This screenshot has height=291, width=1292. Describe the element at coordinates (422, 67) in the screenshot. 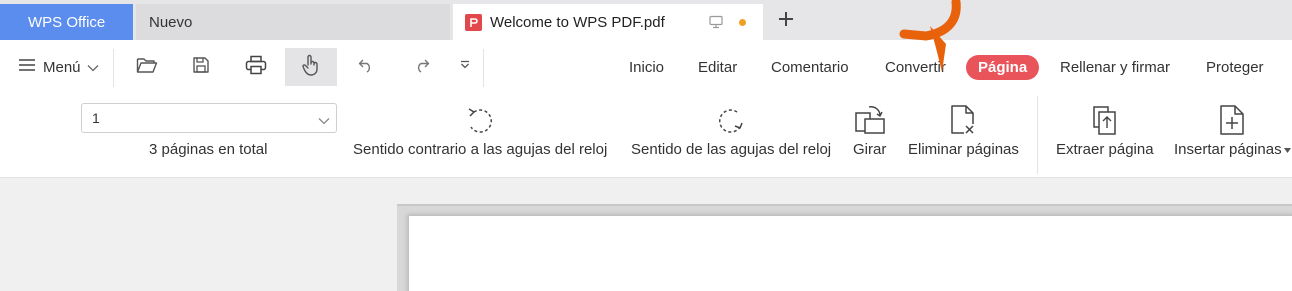

I see `redo-icon` at that location.